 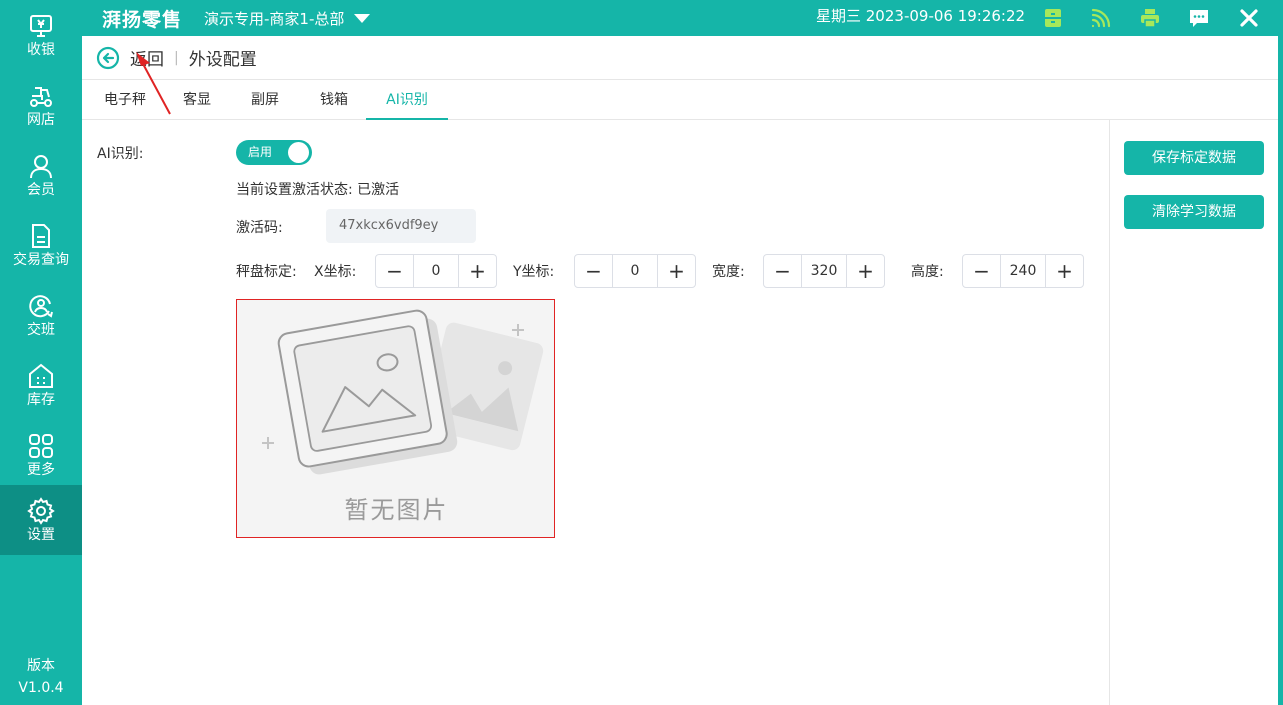 What do you see at coordinates (41, 511) in the screenshot?
I see `gear-icon` at bounding box center [41, 511].